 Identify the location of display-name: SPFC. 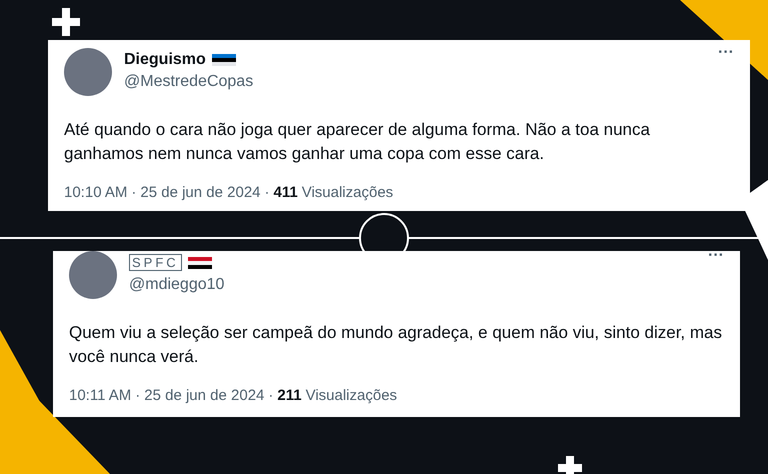
(155, 262).